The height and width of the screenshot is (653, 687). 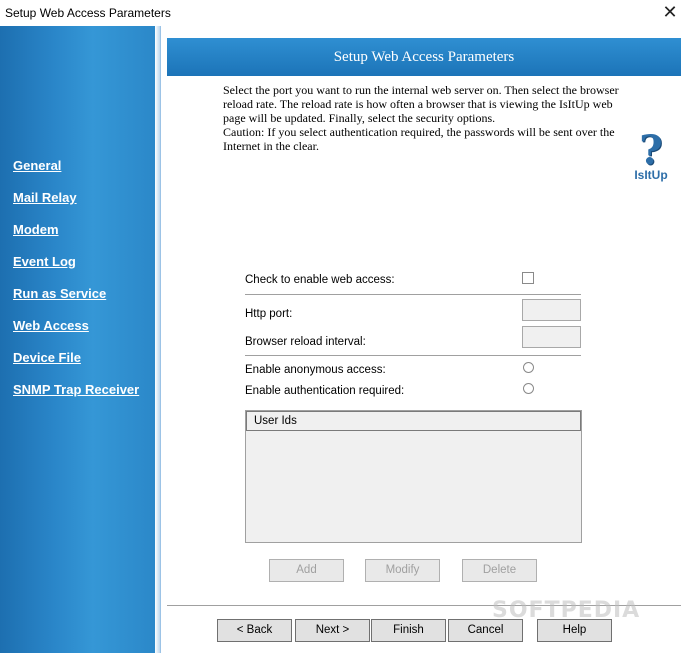 What do you see at coordinates (528, 278) in the screenshot?
I see `enable-web-access-checkbox` at bounding box center [528, 278].